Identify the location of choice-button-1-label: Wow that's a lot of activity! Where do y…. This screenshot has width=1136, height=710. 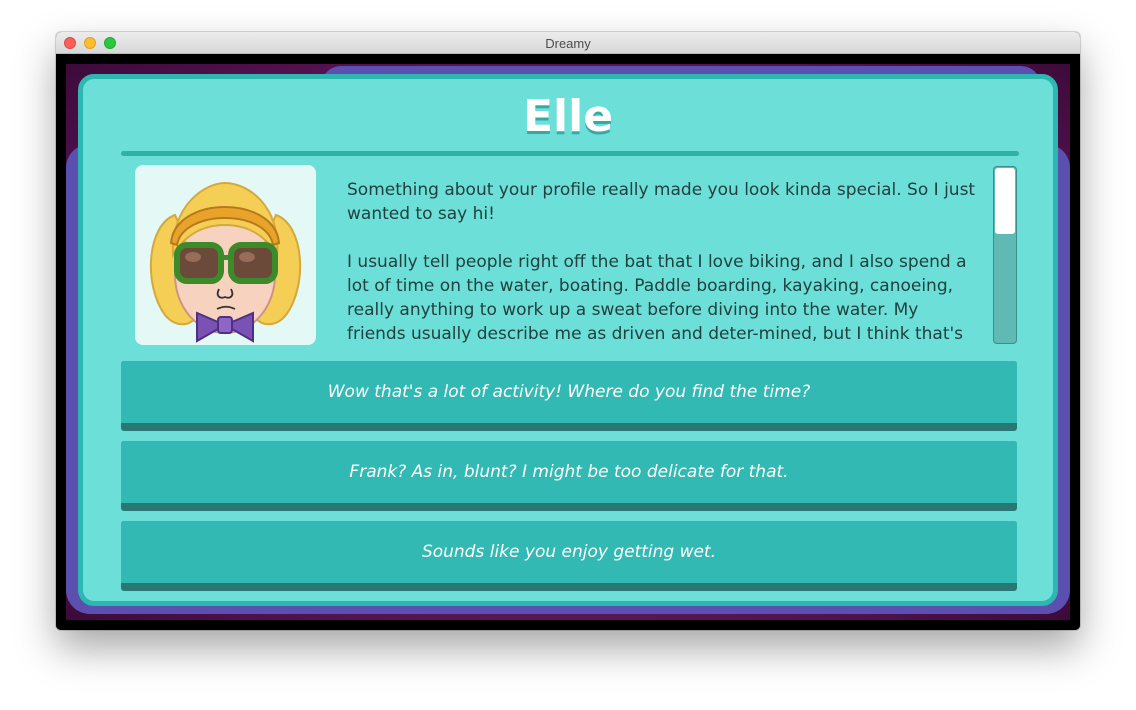
(569, 392).